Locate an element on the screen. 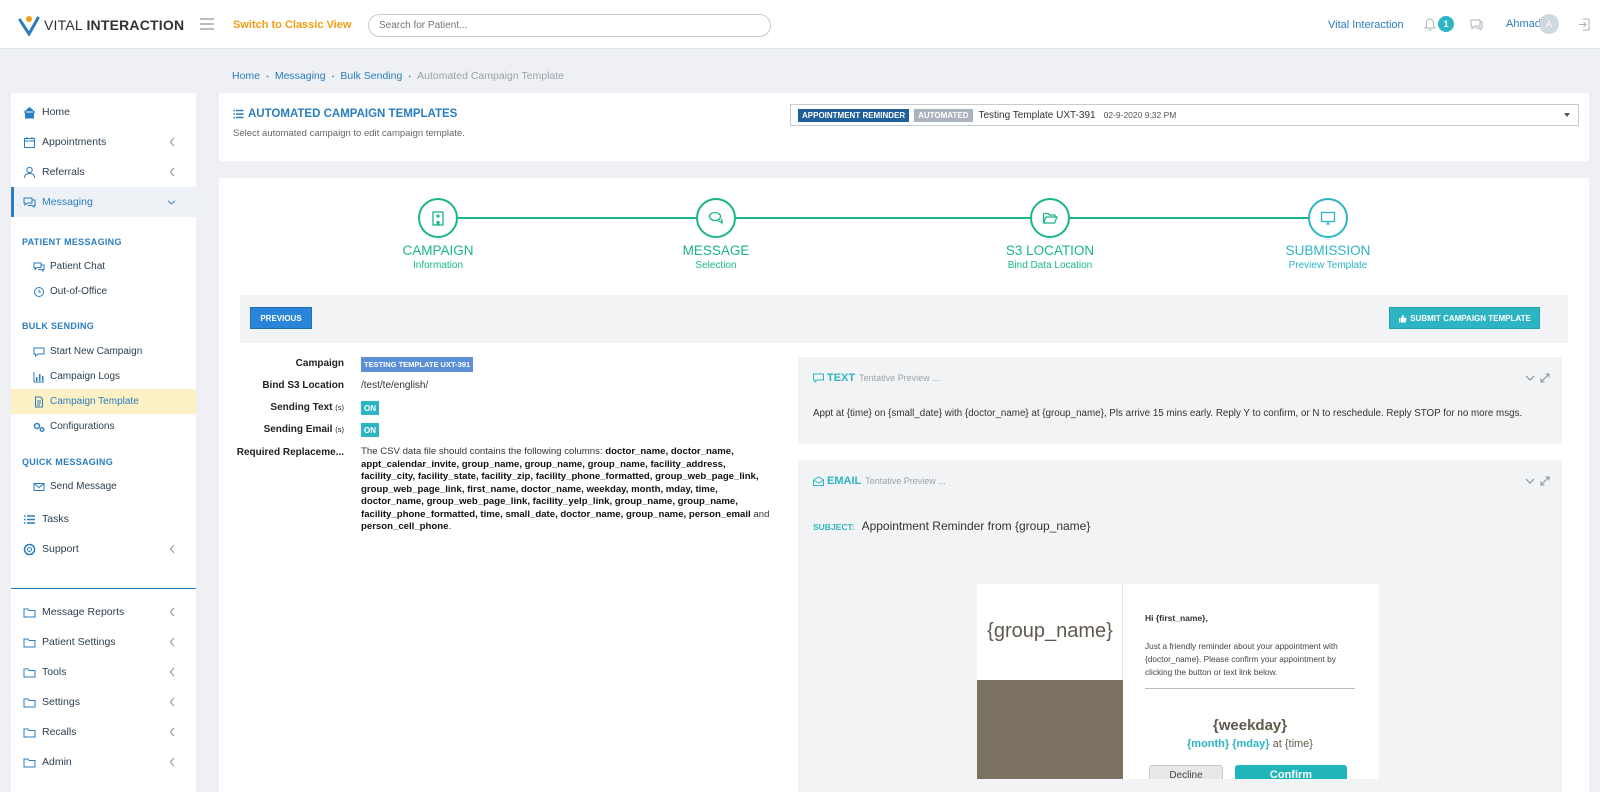 The height and width of the screenshot is (792, 1600). sidebar-item-referrals: Referrals is located at coordinates (103, 172).